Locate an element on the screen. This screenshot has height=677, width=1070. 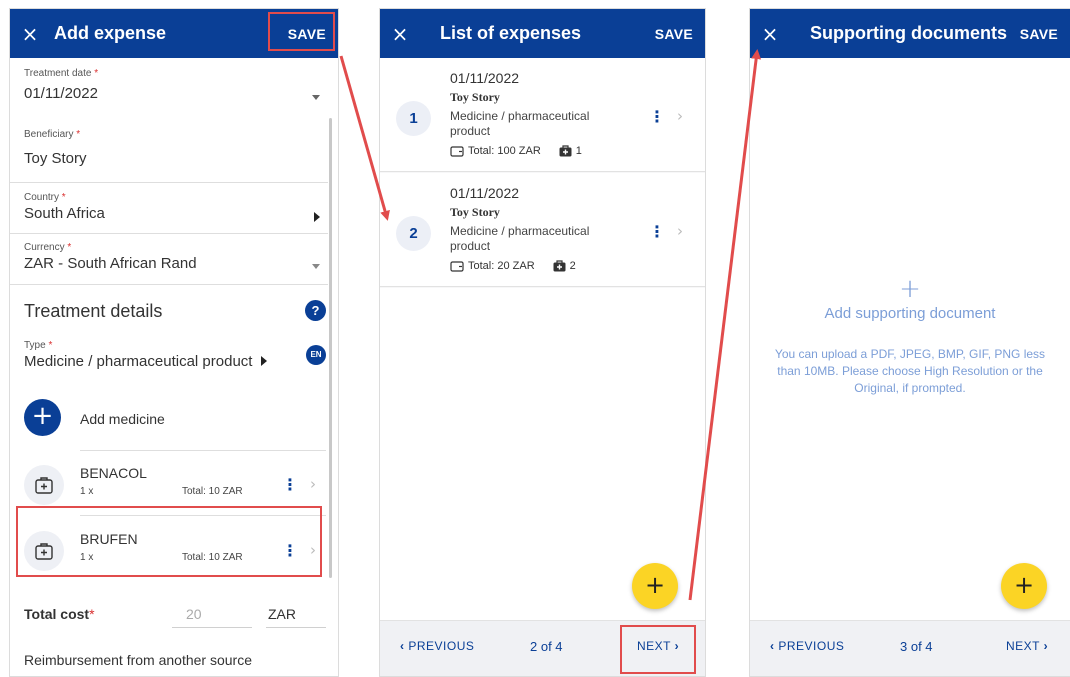
expense-number: 1 is located at coordinates (413, 118).